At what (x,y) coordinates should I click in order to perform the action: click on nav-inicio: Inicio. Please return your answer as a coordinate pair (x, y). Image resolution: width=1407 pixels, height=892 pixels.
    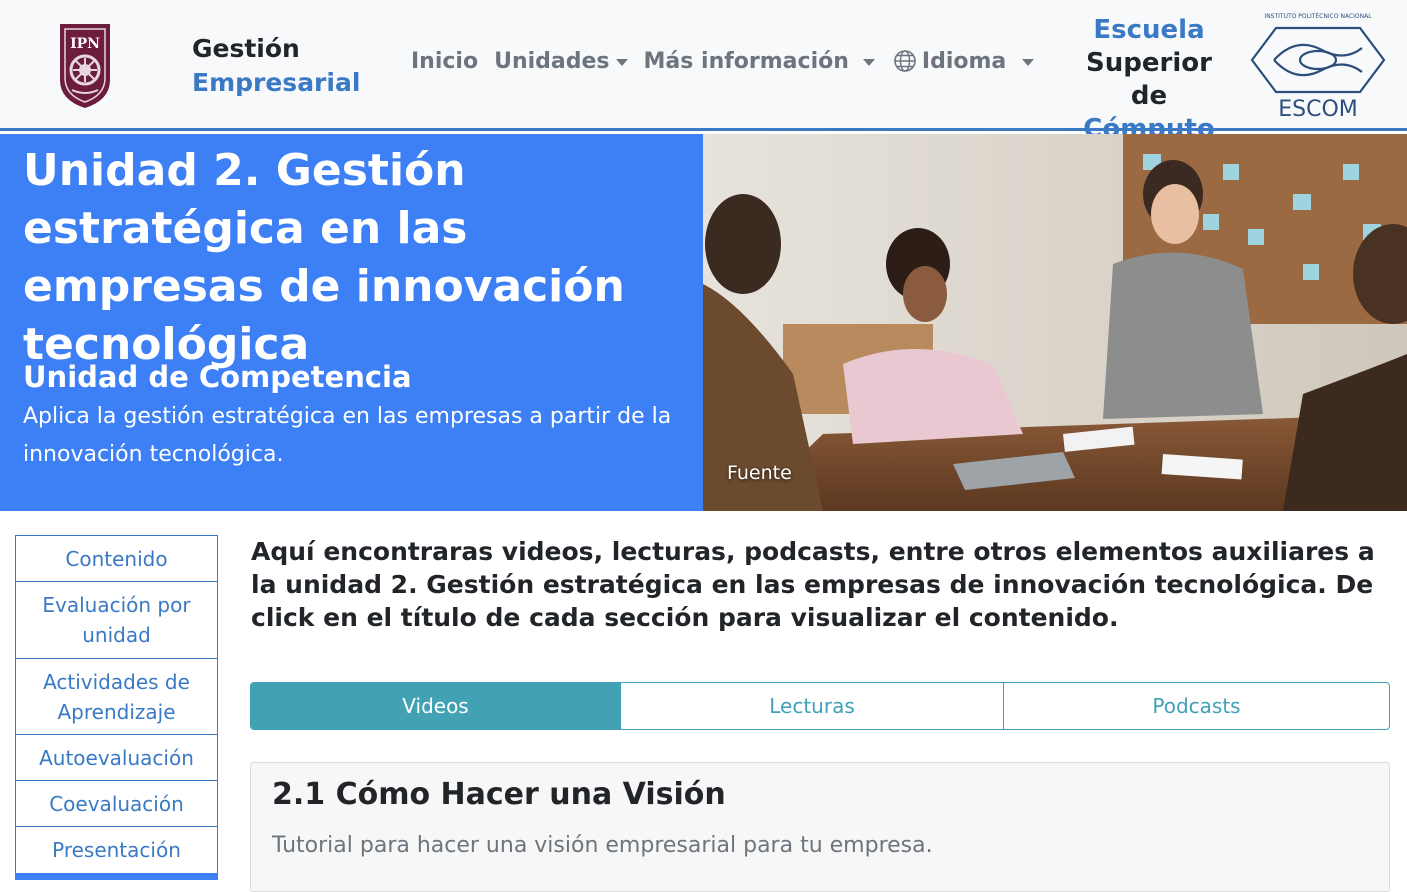
    Looking at the image, I should click on (444, 61).